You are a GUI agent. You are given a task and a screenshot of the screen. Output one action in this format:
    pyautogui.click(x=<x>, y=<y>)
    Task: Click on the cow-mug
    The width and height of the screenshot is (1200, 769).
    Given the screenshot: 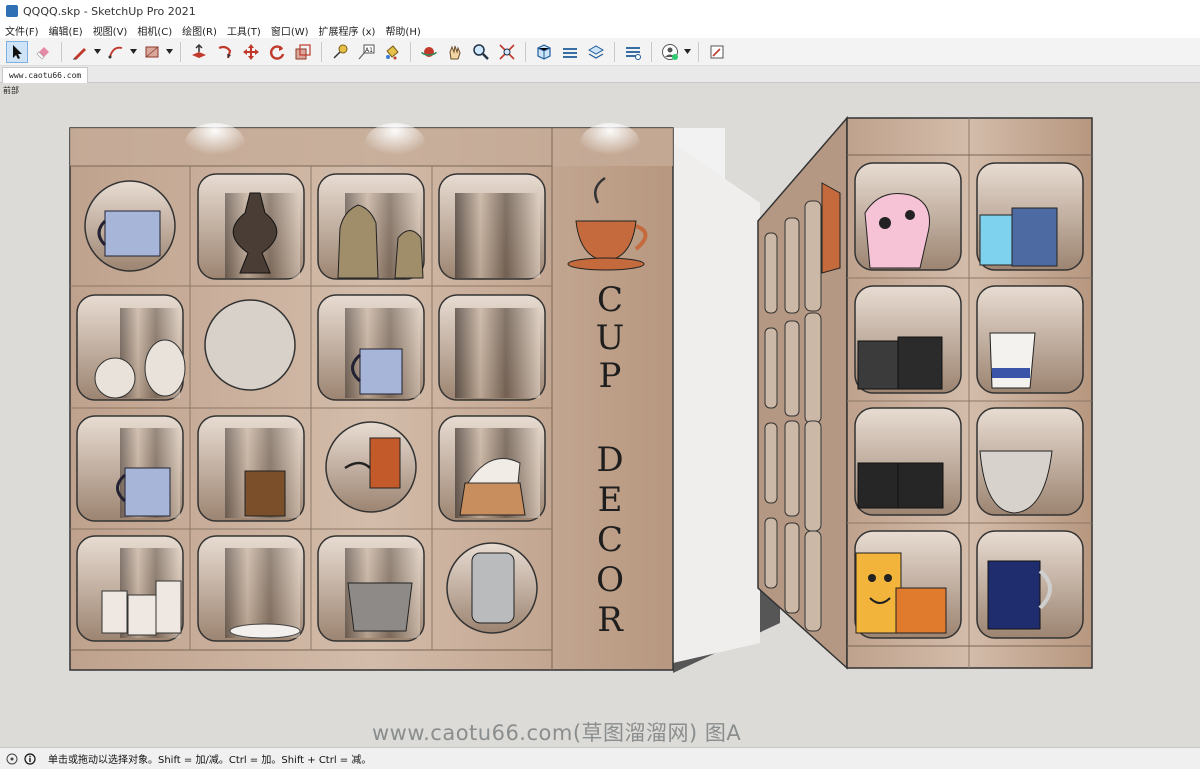 What is the action you would take?
    pyautogui.click(x=897, y=231)
    